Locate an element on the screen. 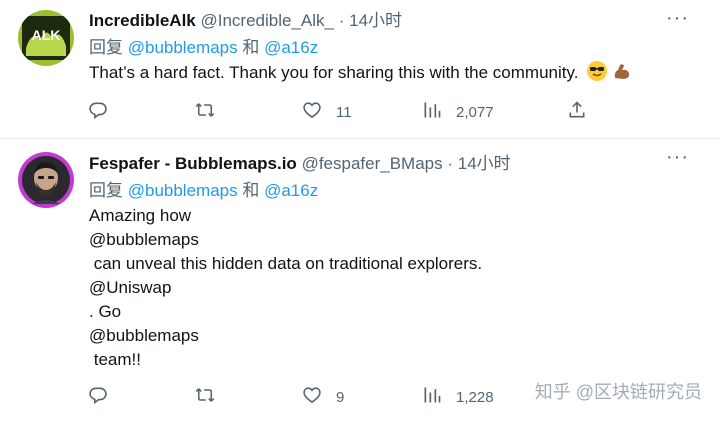 The height and width of the screenshot is (424, 720). like-button: 11 is located at coordinates (327, 112).